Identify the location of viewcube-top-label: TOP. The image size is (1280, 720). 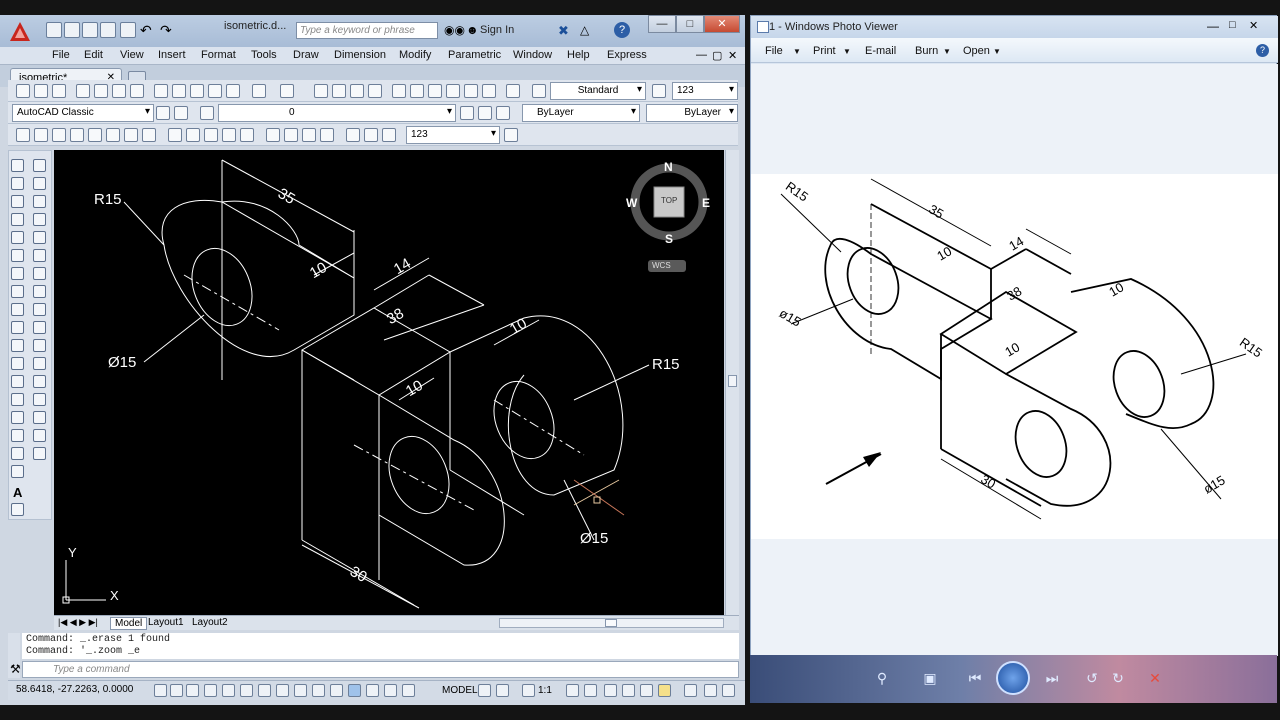
(669, 200).